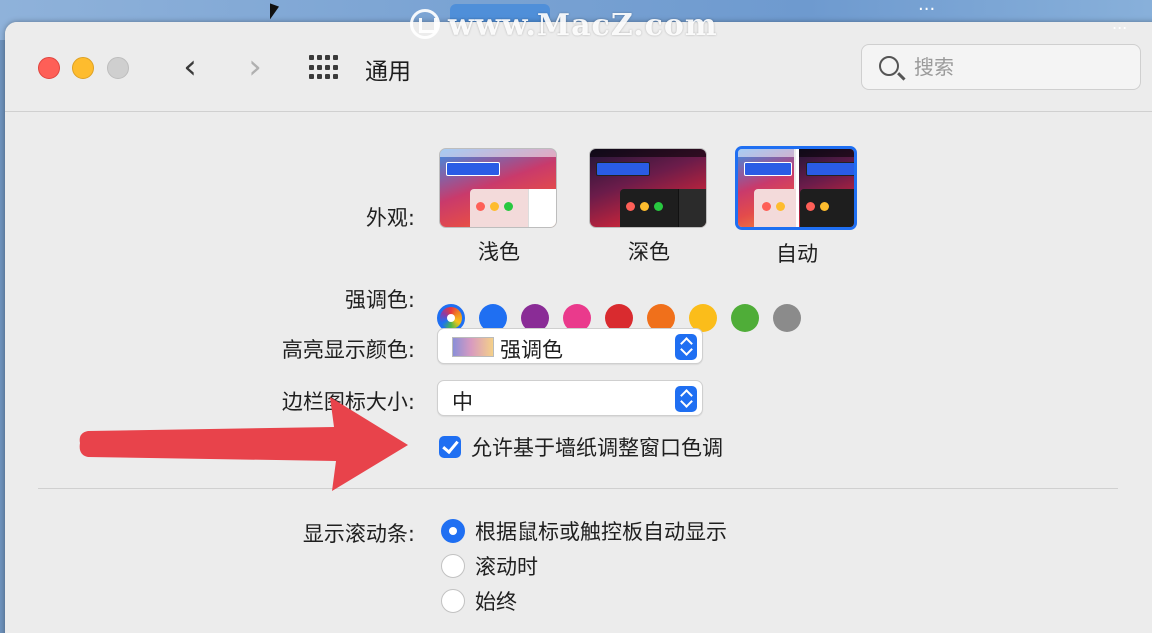 The image size is (1152, 633). What do you see at coordinates (324, 68) in the screenshot?
I see `show-all-grid-icon` at bounding box center [324, 68].